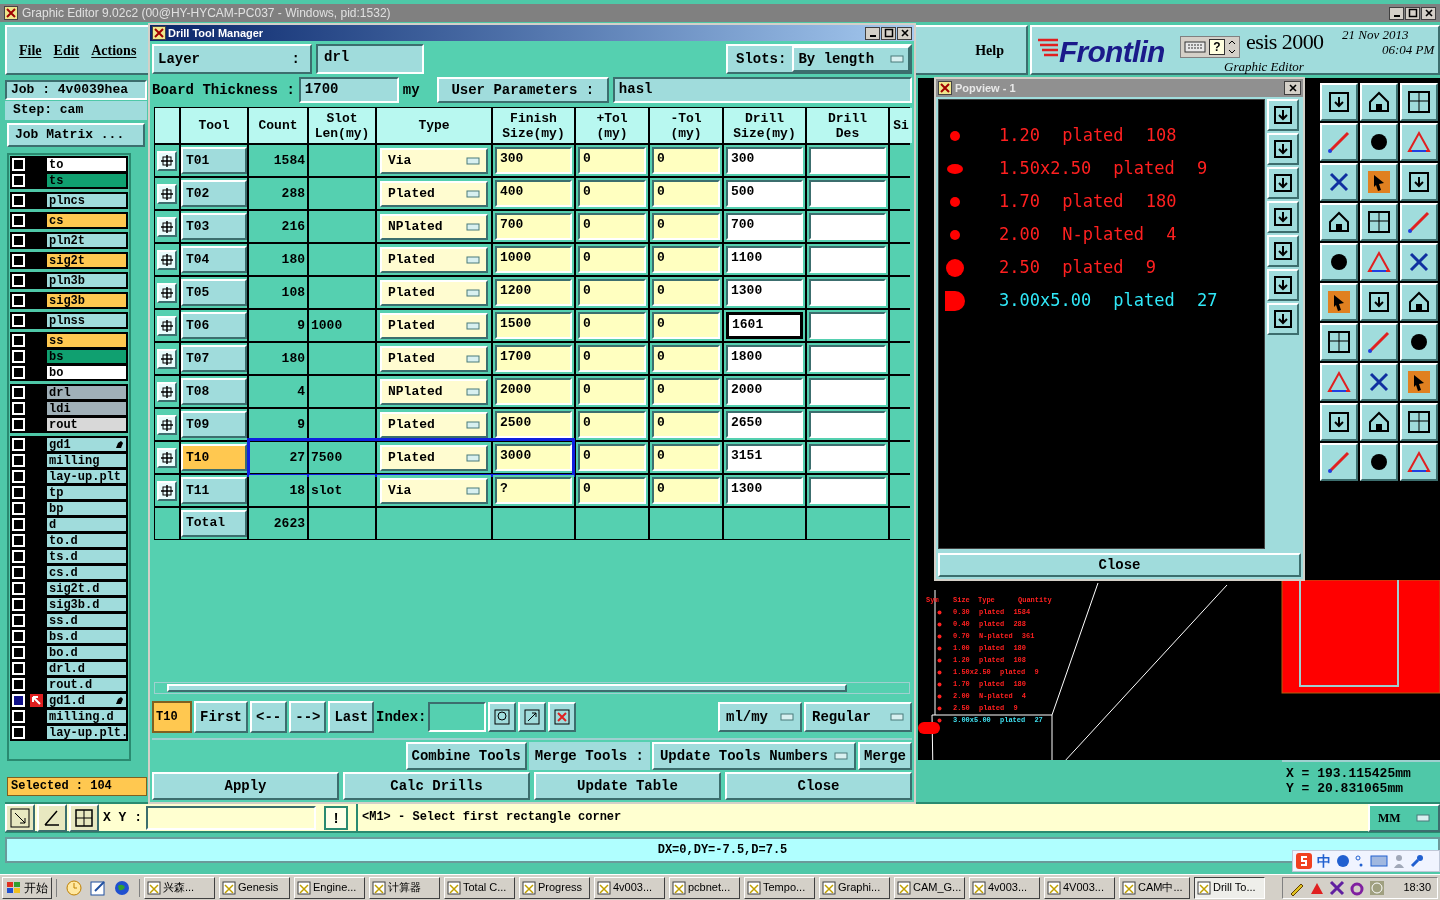 Image resolution: width=1440 pixels, height=900 pixels. Describe the element at coordinates (214, 490) in the screenshot. I see `tool-button: T11` at that location.